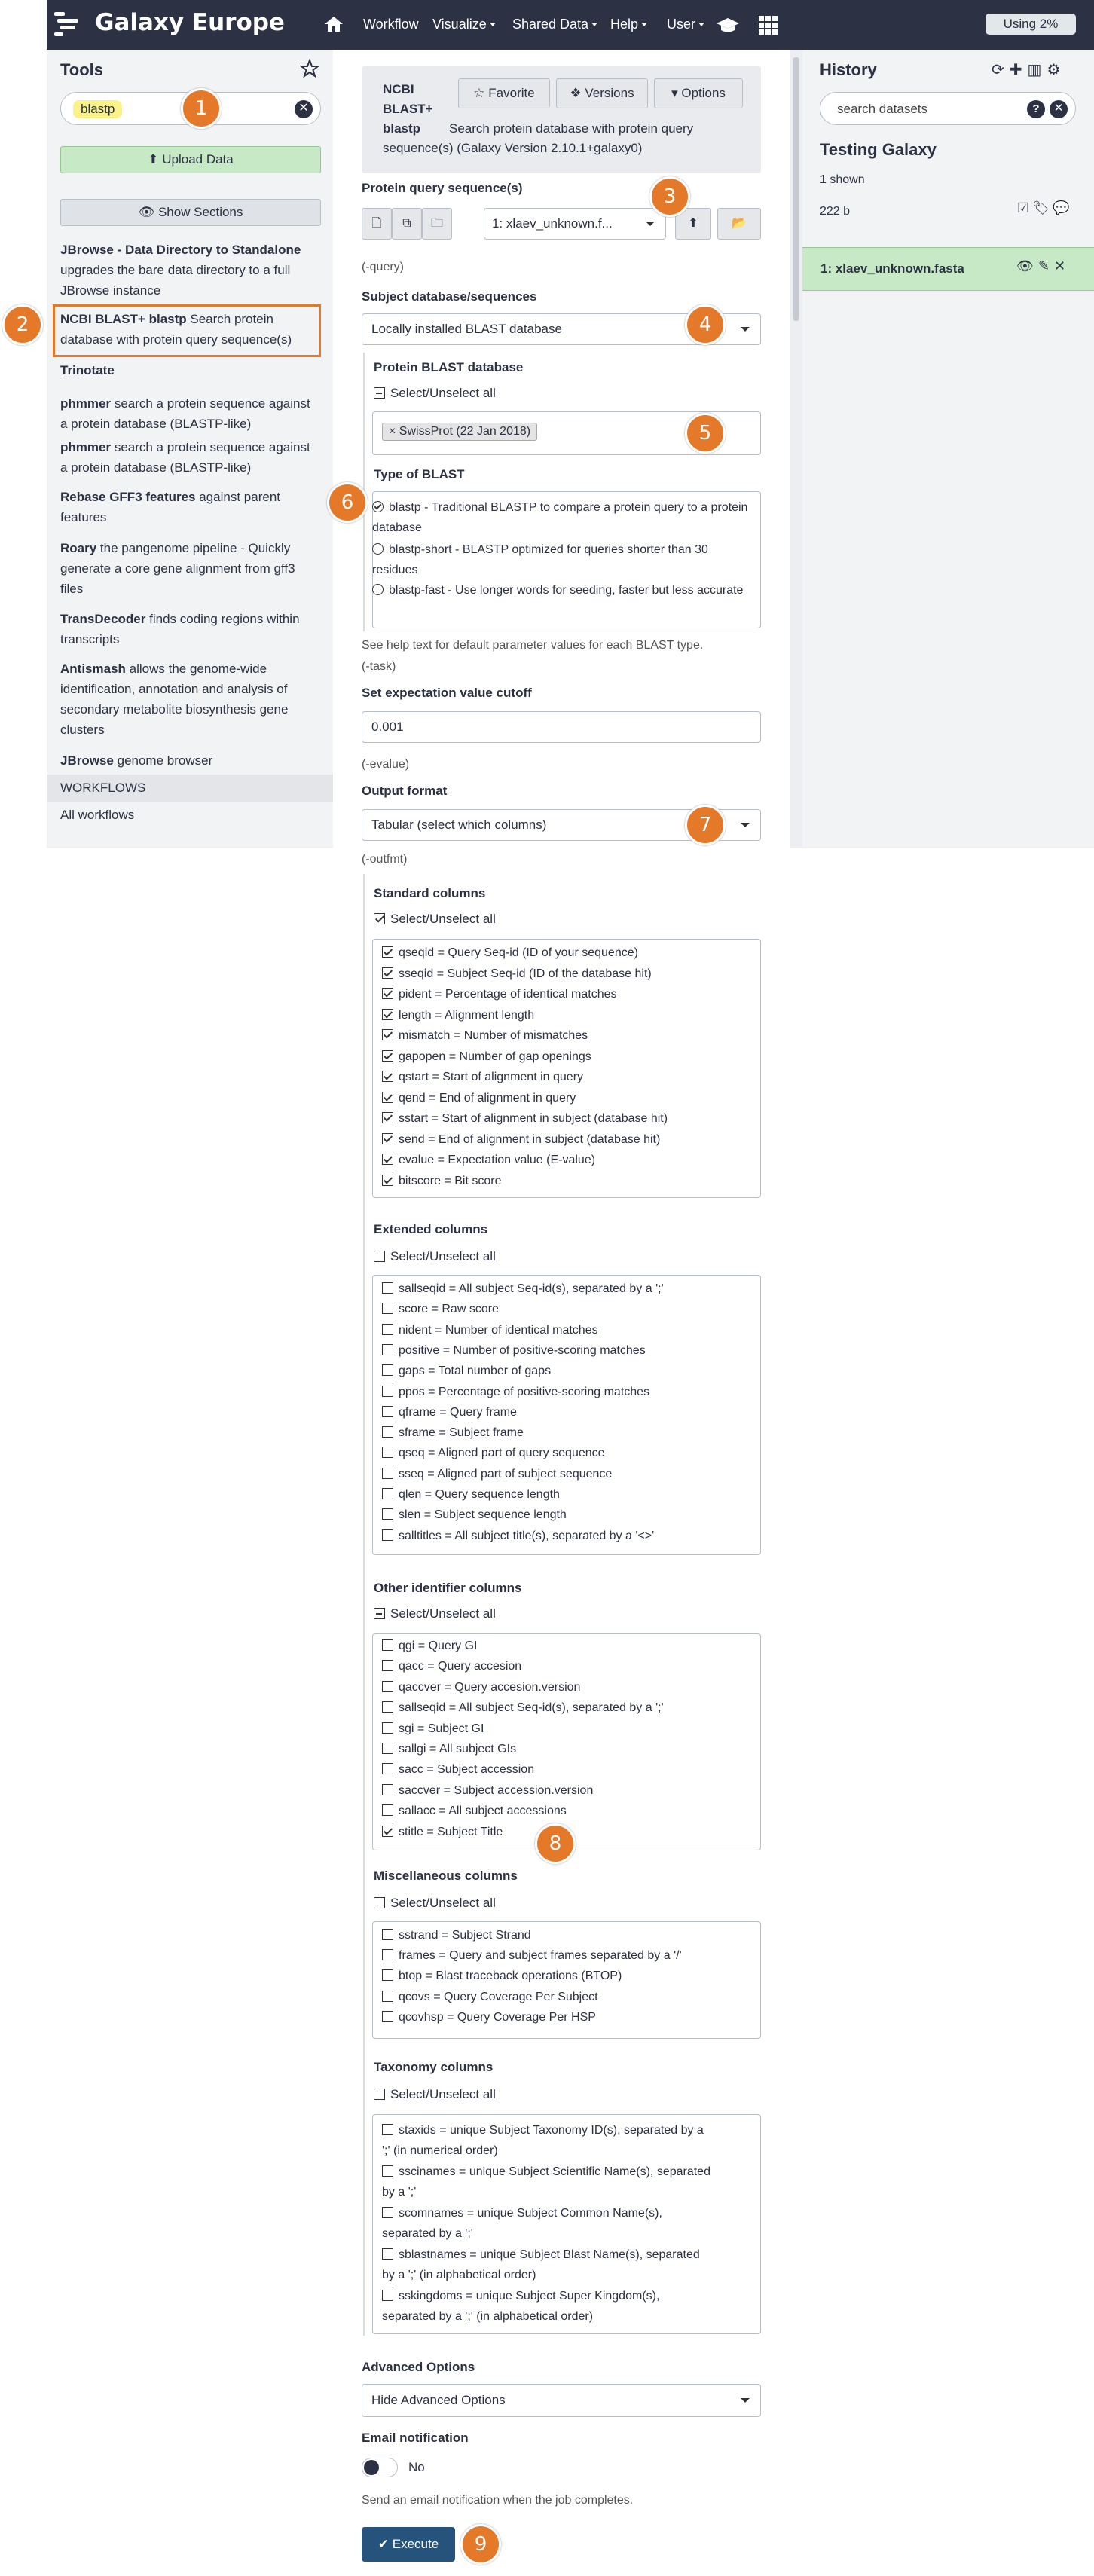 The height and width of the screenshot is (2576, 1094). Describe the element at coordinates (948, 269) in the screenshot. I see `history-dataset-item: 1: xlaev_unknown.fasta 👁✎✕` at that location.